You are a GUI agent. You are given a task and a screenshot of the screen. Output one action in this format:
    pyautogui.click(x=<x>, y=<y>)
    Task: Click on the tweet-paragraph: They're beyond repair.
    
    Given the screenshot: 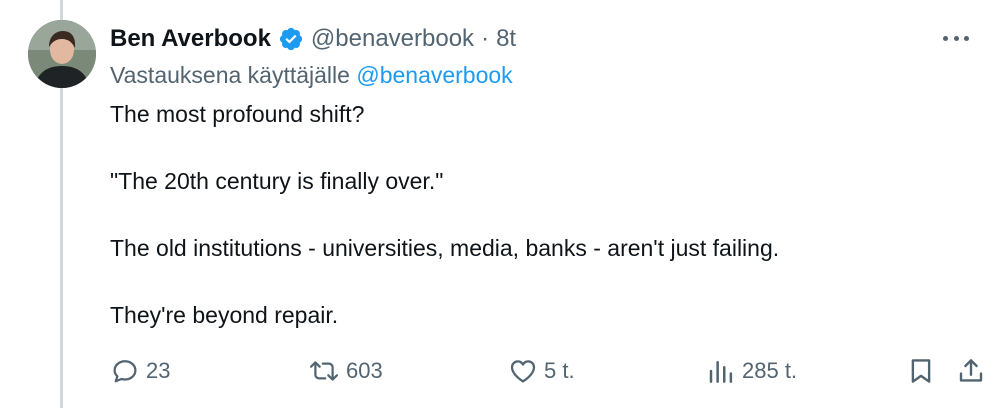 What is the action you would take?
    pyautogui.click(x=224, y=315)
    